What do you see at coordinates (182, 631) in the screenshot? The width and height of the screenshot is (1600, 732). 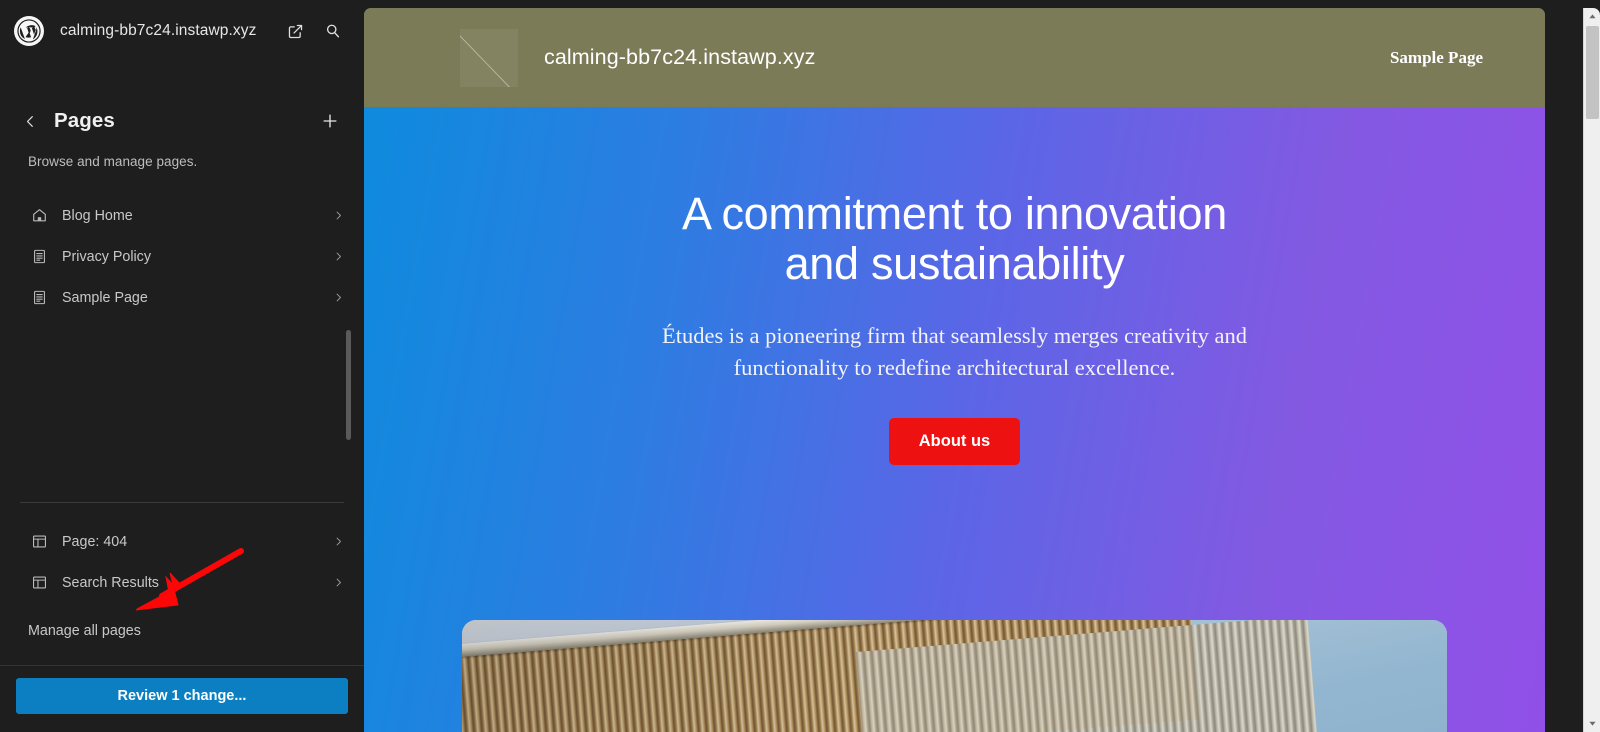 I see `manage-all-pages-link: Manage all pages` at bounding box center [182, 631].